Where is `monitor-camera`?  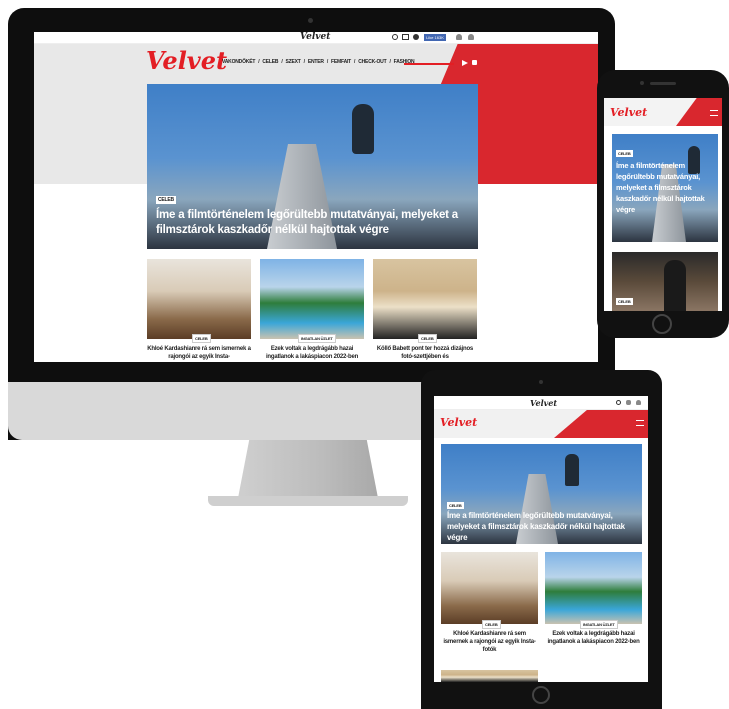
monitor-camera is located at coordinates (310, 20).